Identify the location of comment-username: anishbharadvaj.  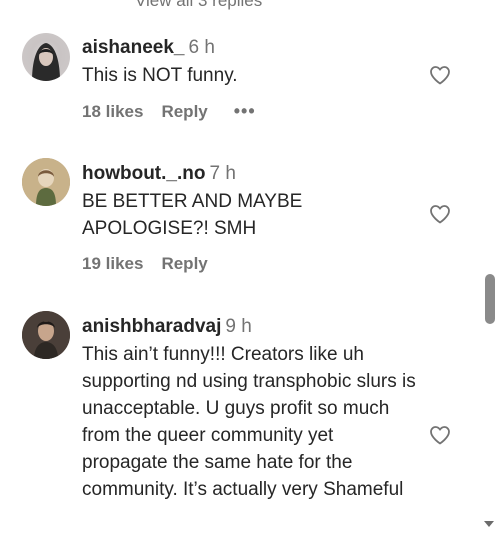
(151, 326).